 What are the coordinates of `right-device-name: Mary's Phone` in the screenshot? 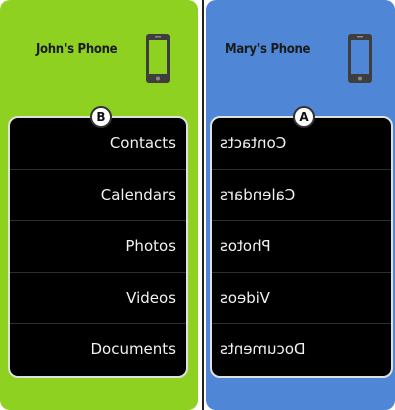 It's located at (268, 49).